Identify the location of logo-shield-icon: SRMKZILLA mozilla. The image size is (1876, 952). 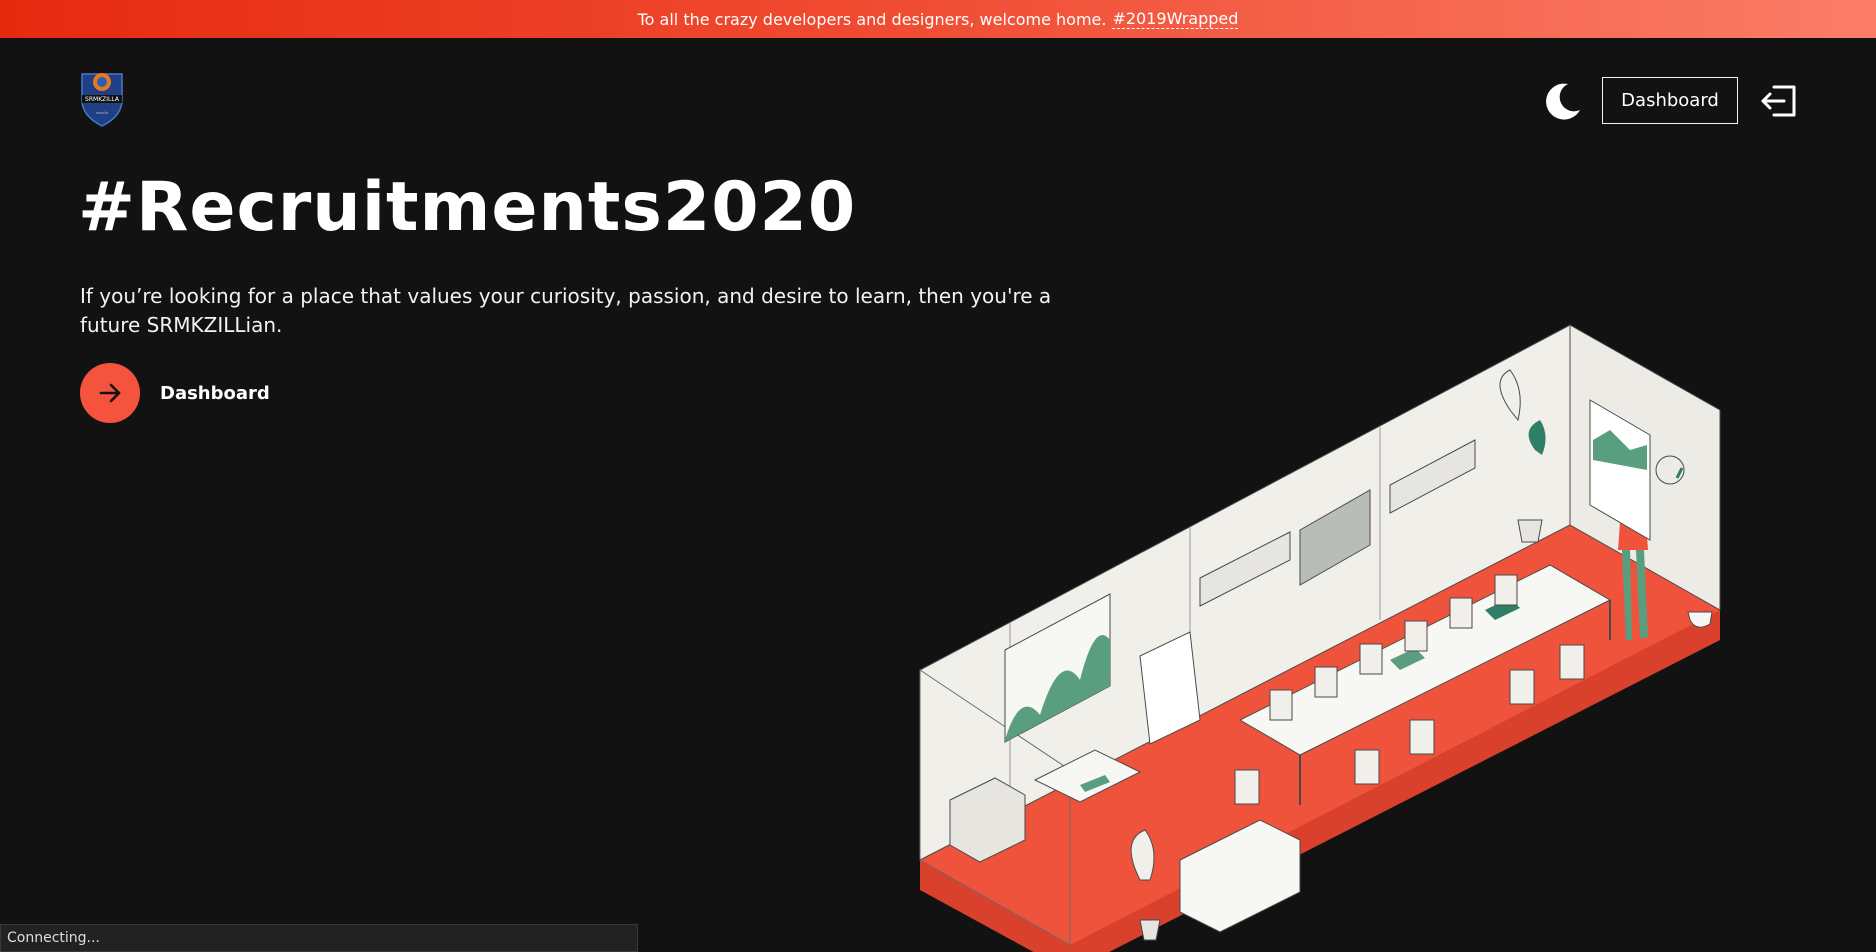
(102, 100).